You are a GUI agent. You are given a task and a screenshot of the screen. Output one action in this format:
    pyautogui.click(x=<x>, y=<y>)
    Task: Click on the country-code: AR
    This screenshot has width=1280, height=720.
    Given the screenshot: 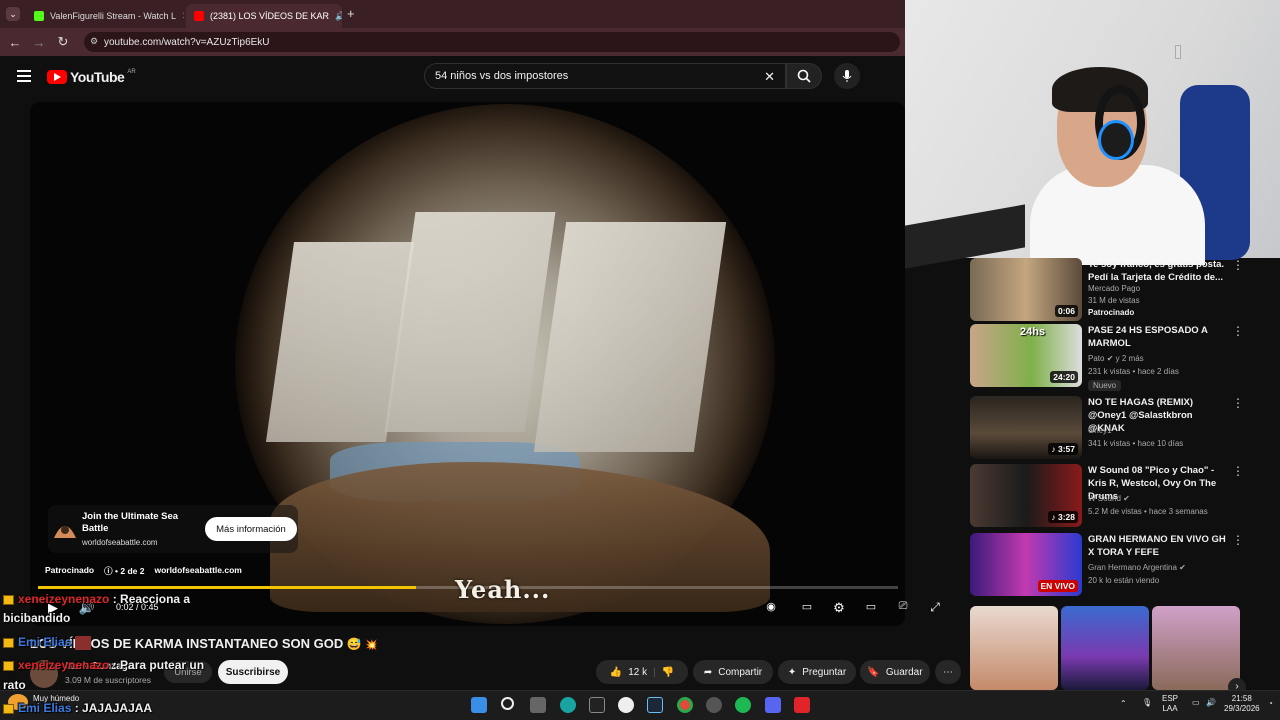 What is the action you would take?
    pyautogui.click(x=131, y=72)
    